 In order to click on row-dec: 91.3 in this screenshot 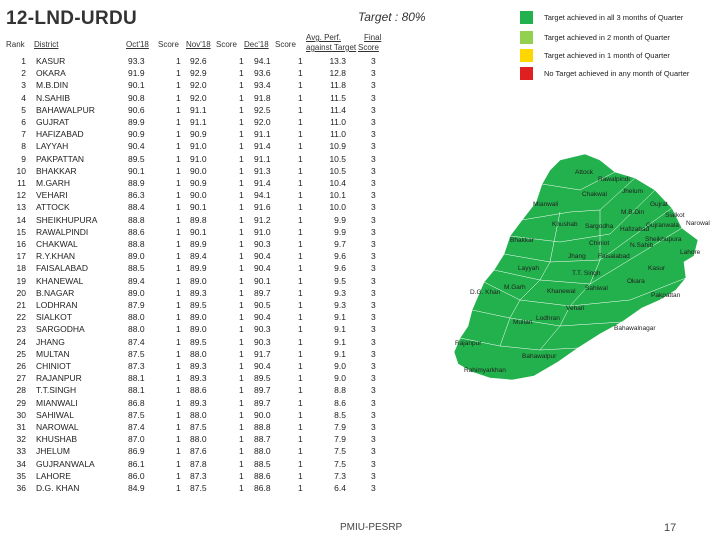, I will do `click(262, 170)`.